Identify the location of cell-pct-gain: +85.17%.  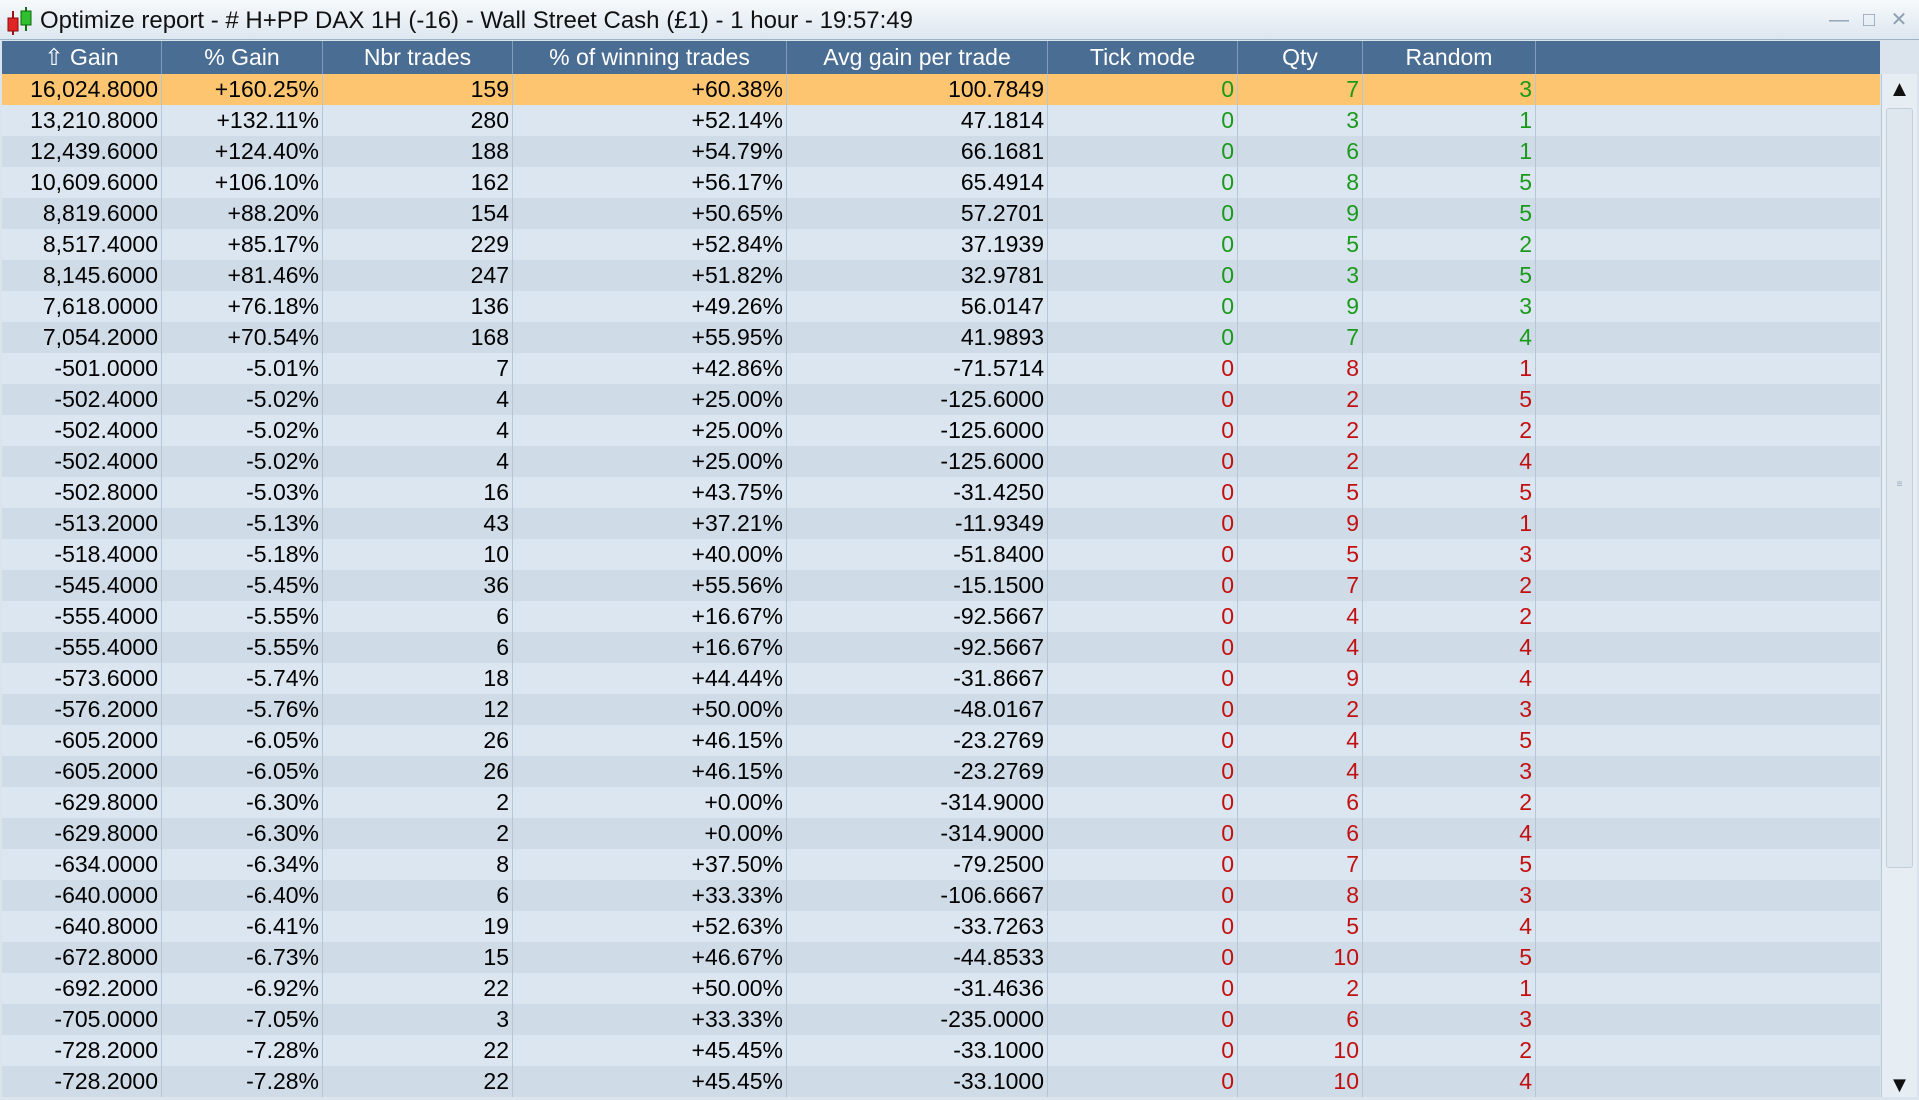
(242, 244).